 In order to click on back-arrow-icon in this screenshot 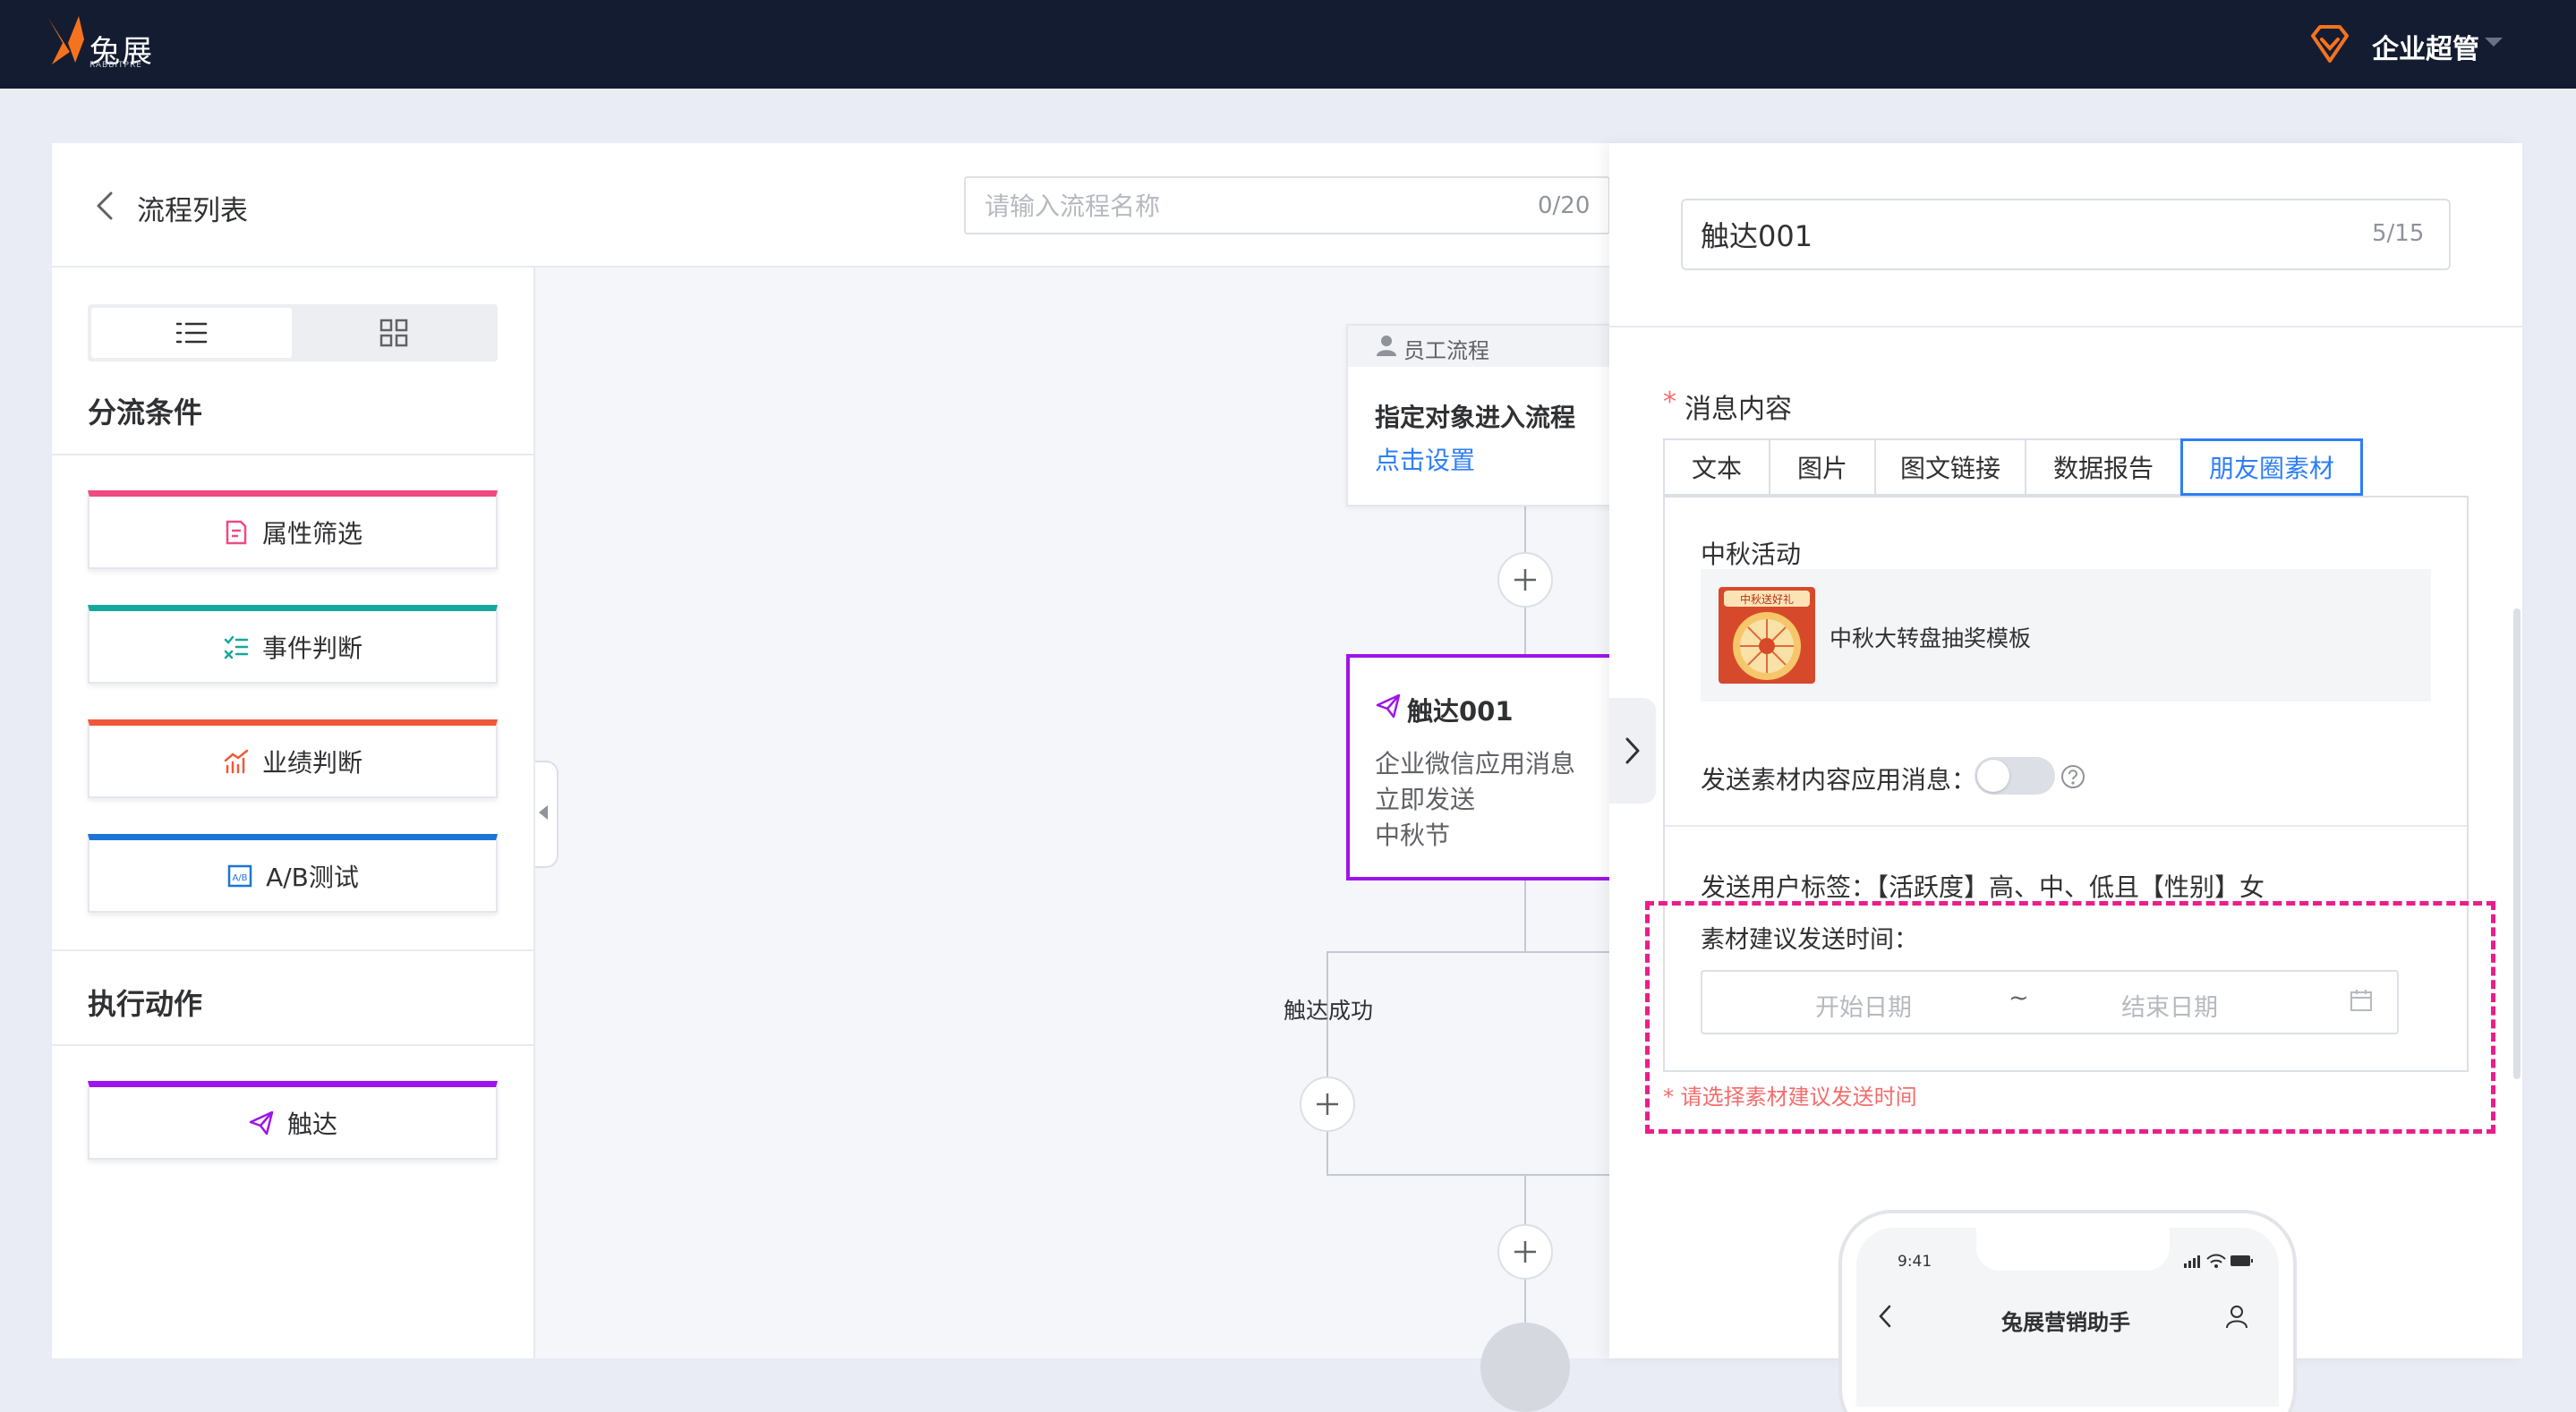, I will do `click(104, 206)`.